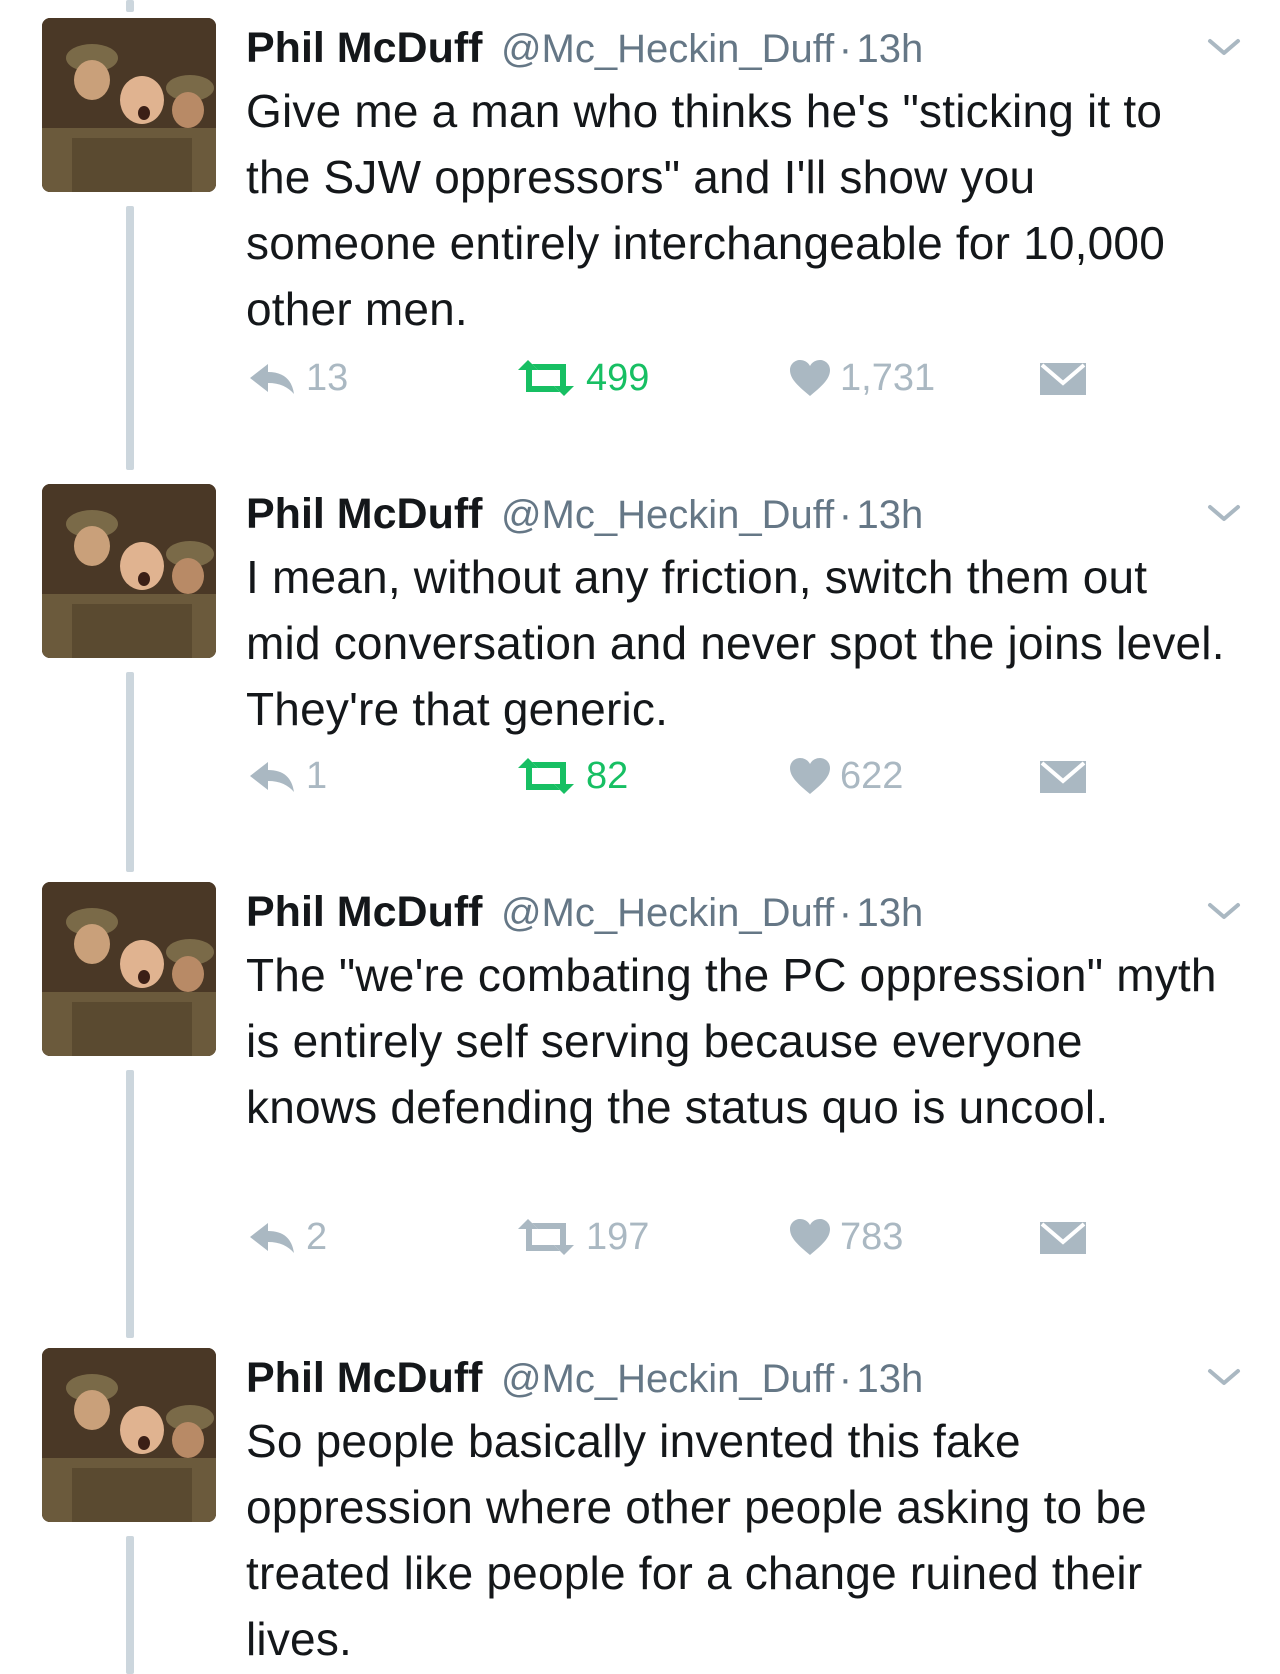 The width and height of the screenshot is (1280, 1674). Describe the element at coordinates (676, 1237) in the screenshot. I see `tweet-actions: 2 197 783` at that location.